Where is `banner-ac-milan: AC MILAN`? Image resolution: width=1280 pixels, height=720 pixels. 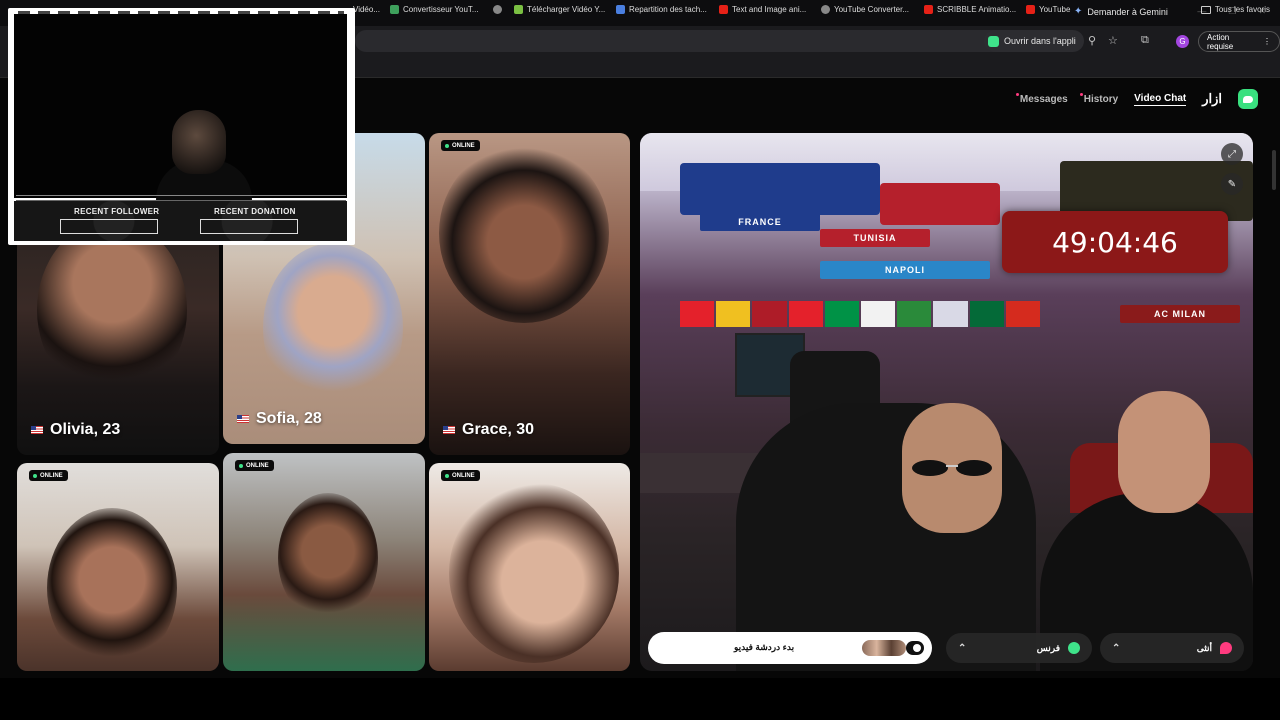
banner-ac-milan: AC MILAN is located at coordinates (1180, 314).